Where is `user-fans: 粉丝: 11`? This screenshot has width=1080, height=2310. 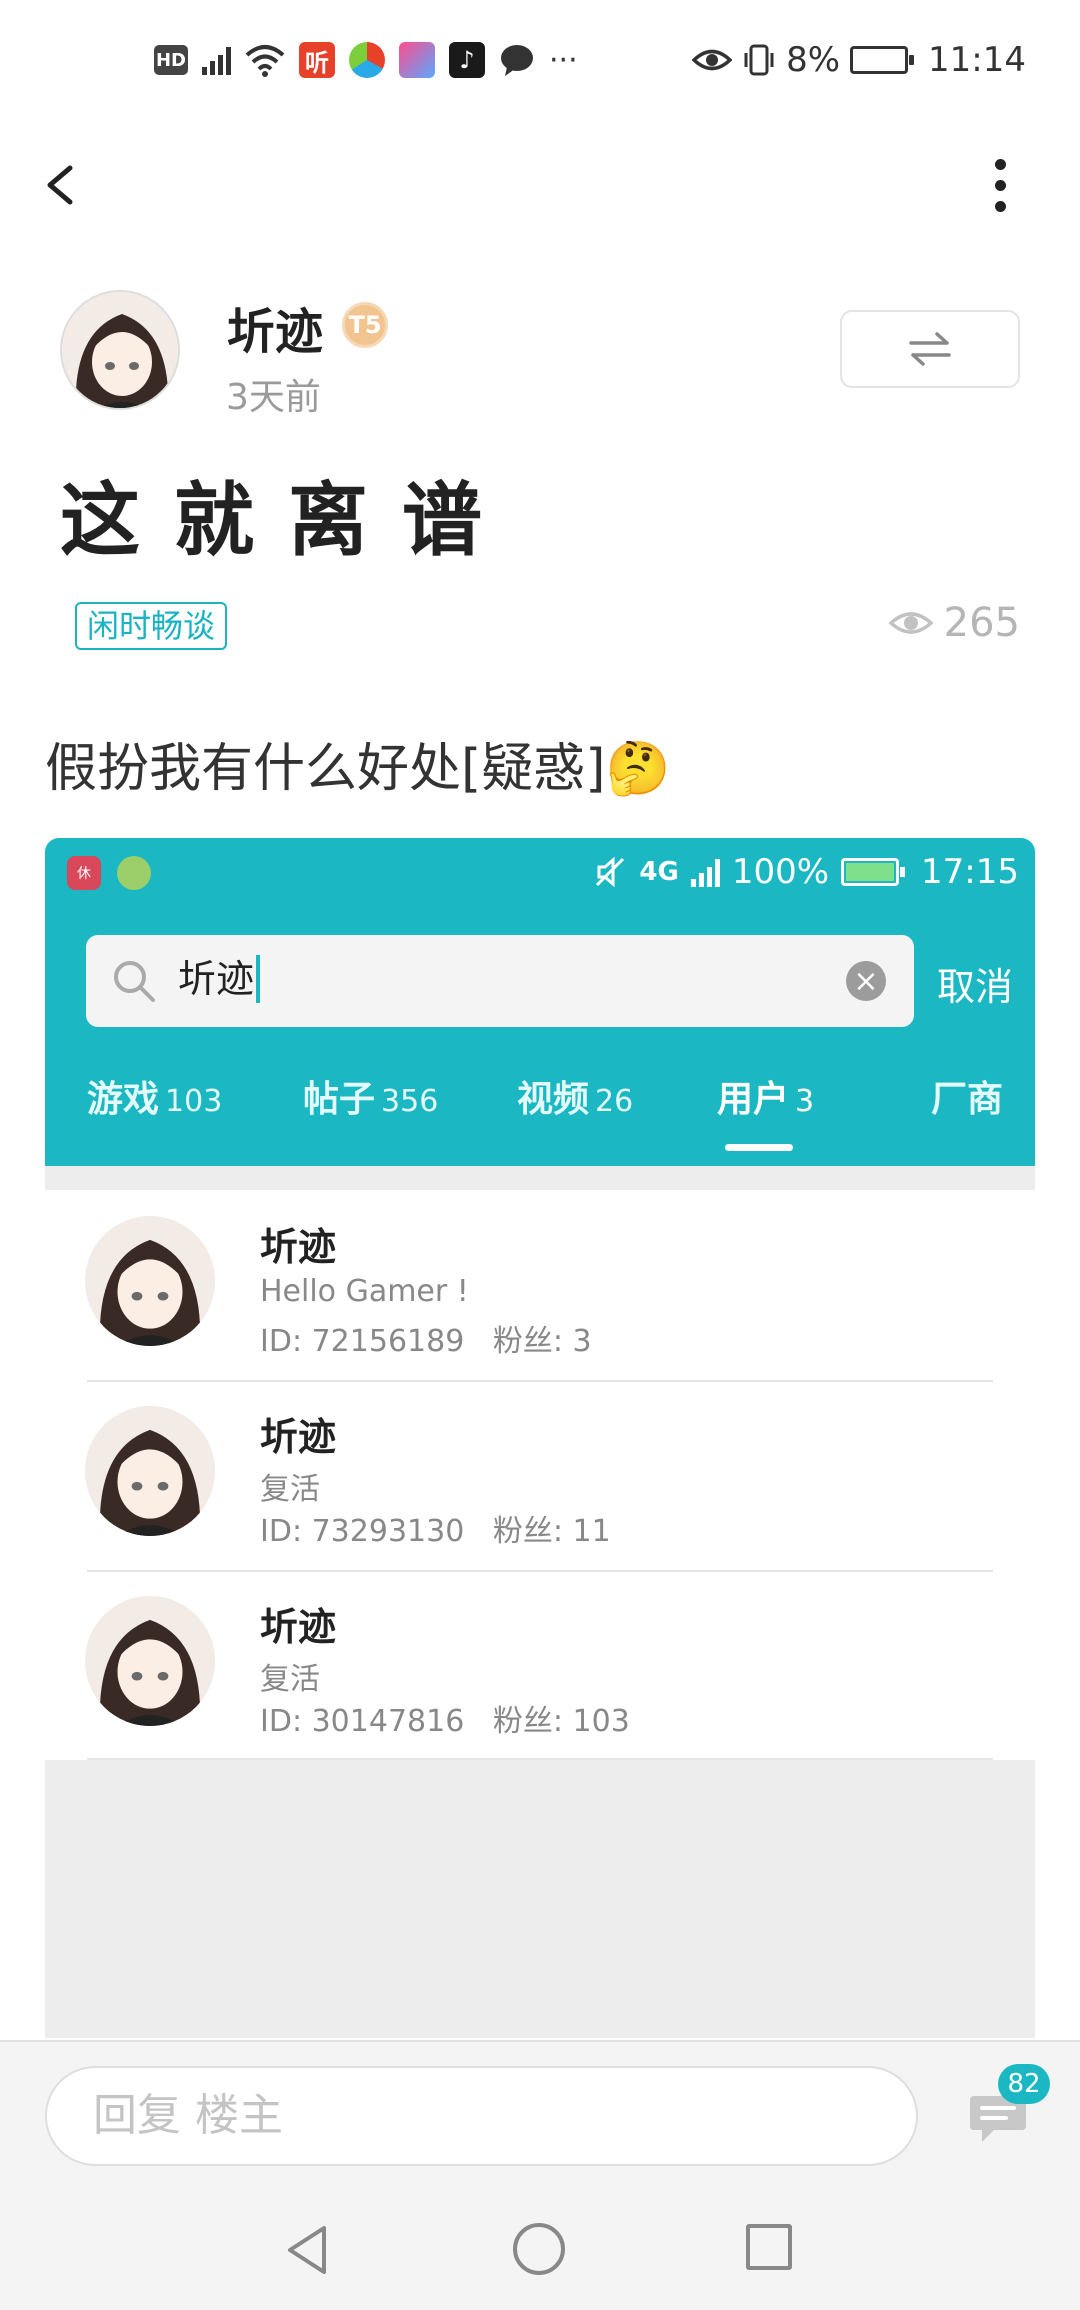
user-fans: 粉丝: 11 is located at coordinates (551, 1531).